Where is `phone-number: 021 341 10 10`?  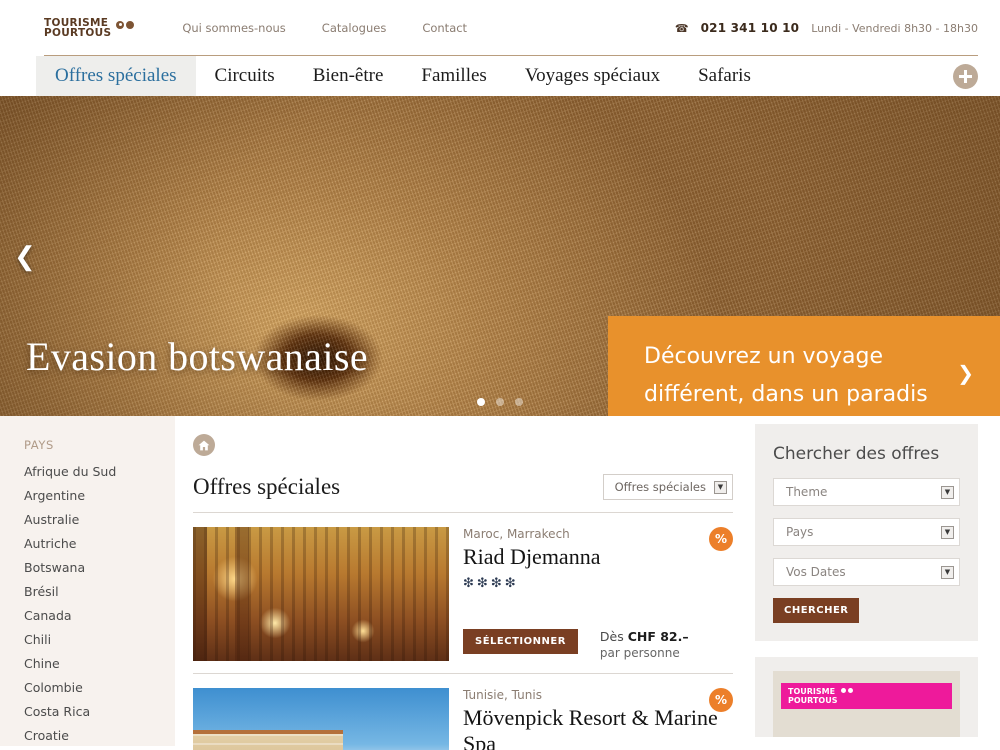
phone-number: 021 341 10 10 is located at coordinates (750, 28).